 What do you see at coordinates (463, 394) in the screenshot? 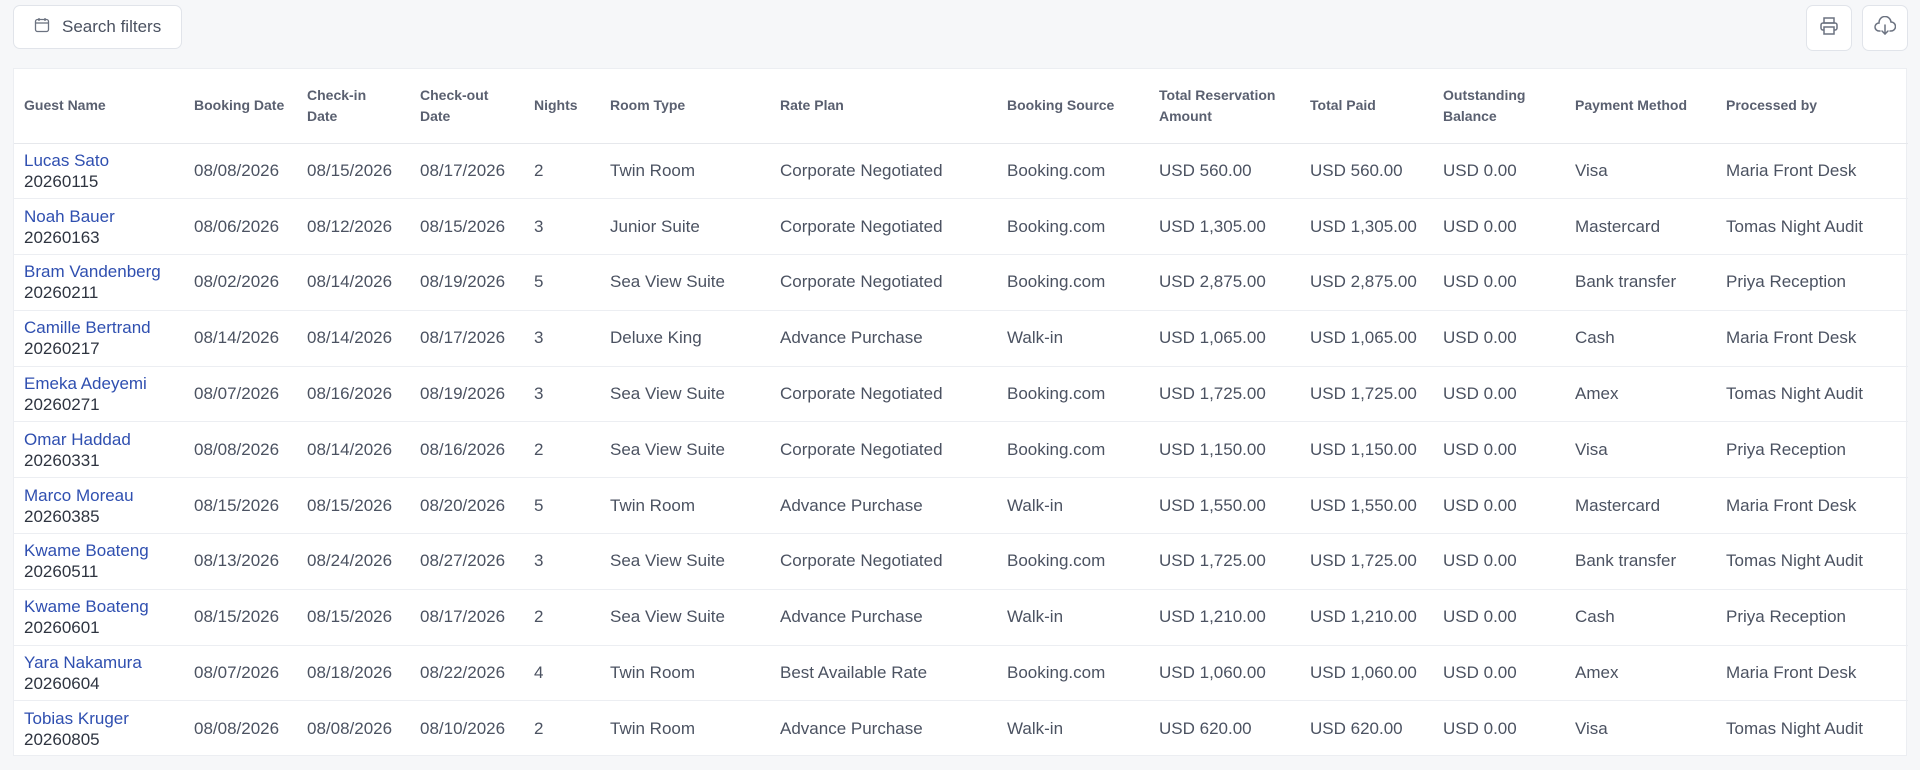
I see `check-out-date-cell: 08/19/2026` at bounding box center [463, 394].